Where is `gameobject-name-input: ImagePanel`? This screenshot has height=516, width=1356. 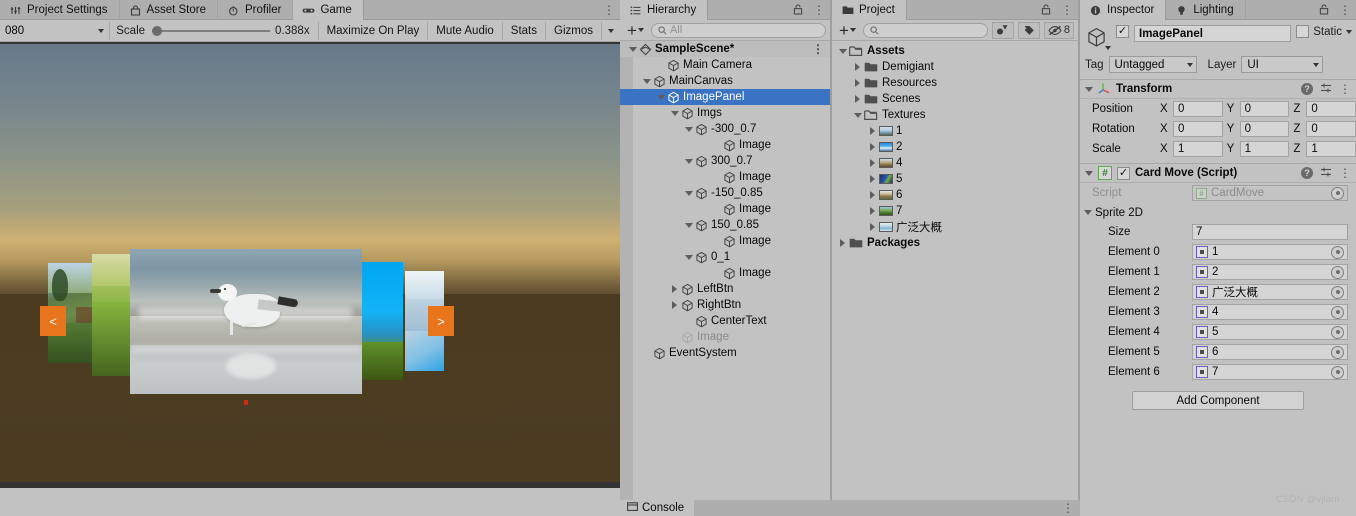 gameobject-name-input: ImagePanel is located at coordinates (1213, 33).